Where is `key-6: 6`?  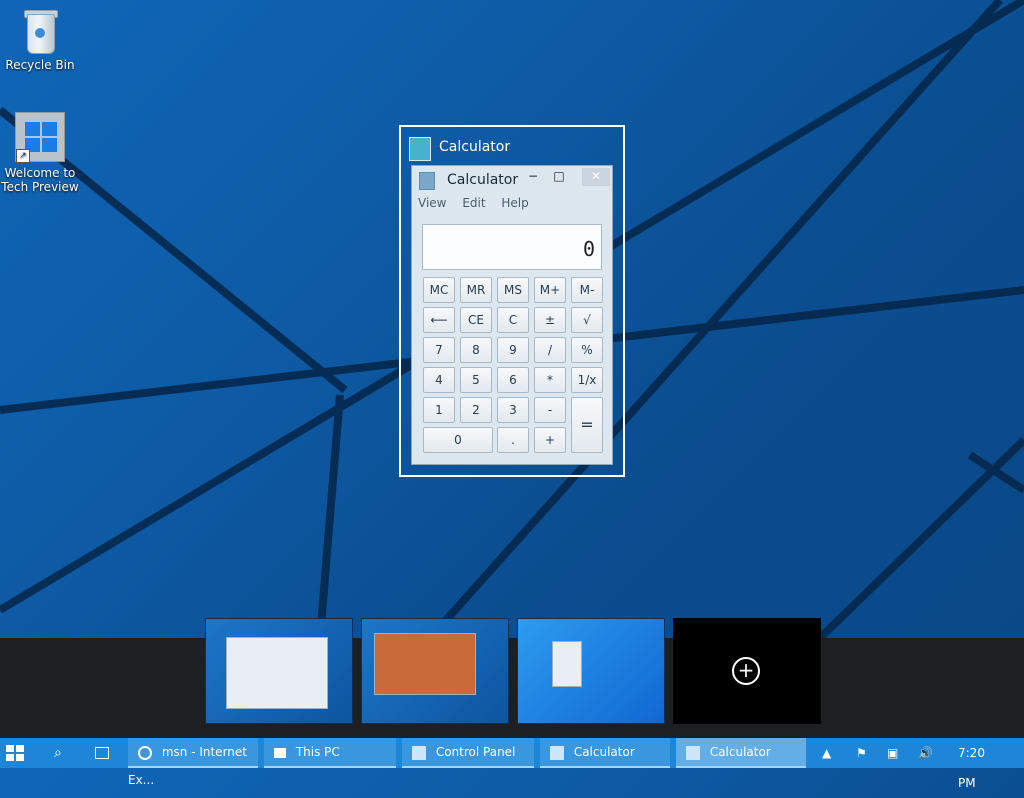
key-6: 6 is located at coordinates (513, 380).